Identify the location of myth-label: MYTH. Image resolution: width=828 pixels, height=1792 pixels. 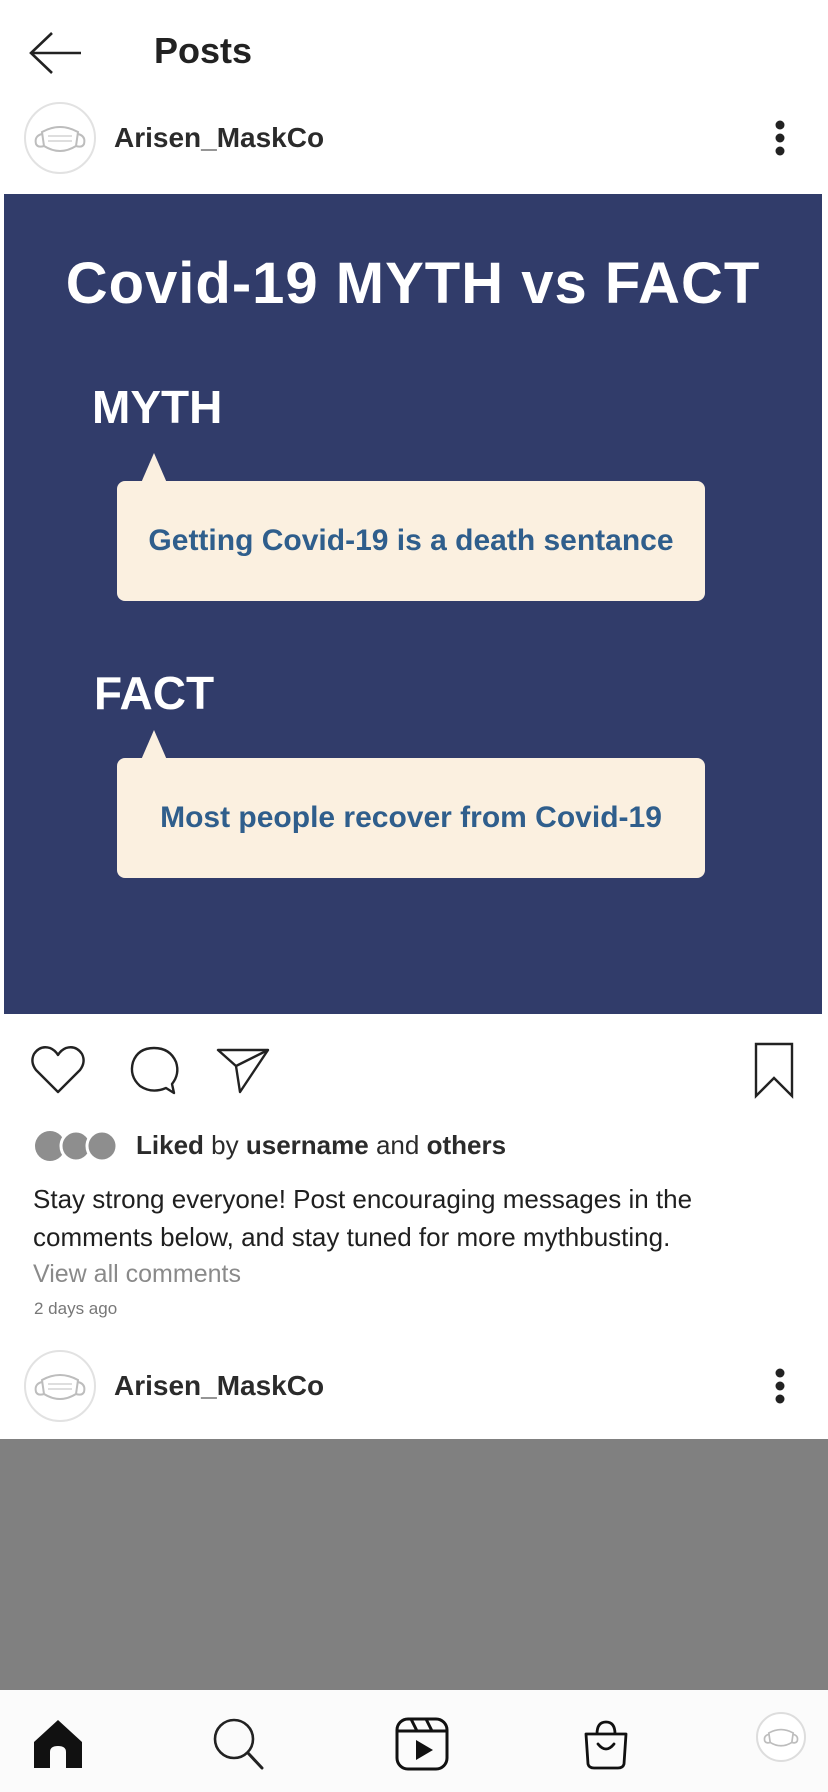
(157, 407).